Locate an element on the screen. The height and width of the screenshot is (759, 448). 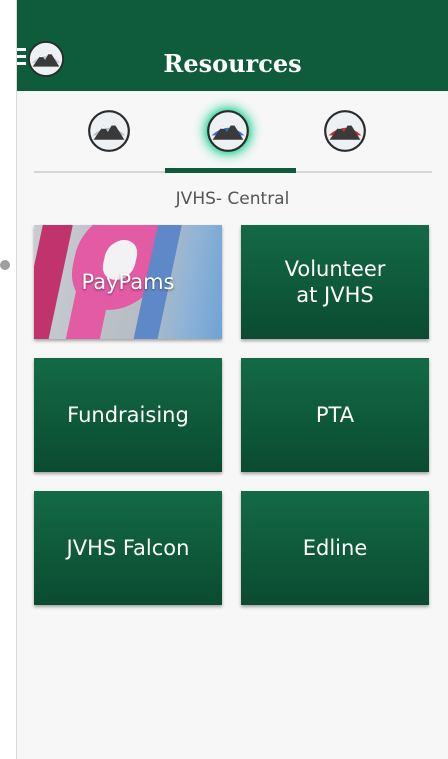
tile-volunteer: Volunteer at JVHS is located at coordinates (335, 282).